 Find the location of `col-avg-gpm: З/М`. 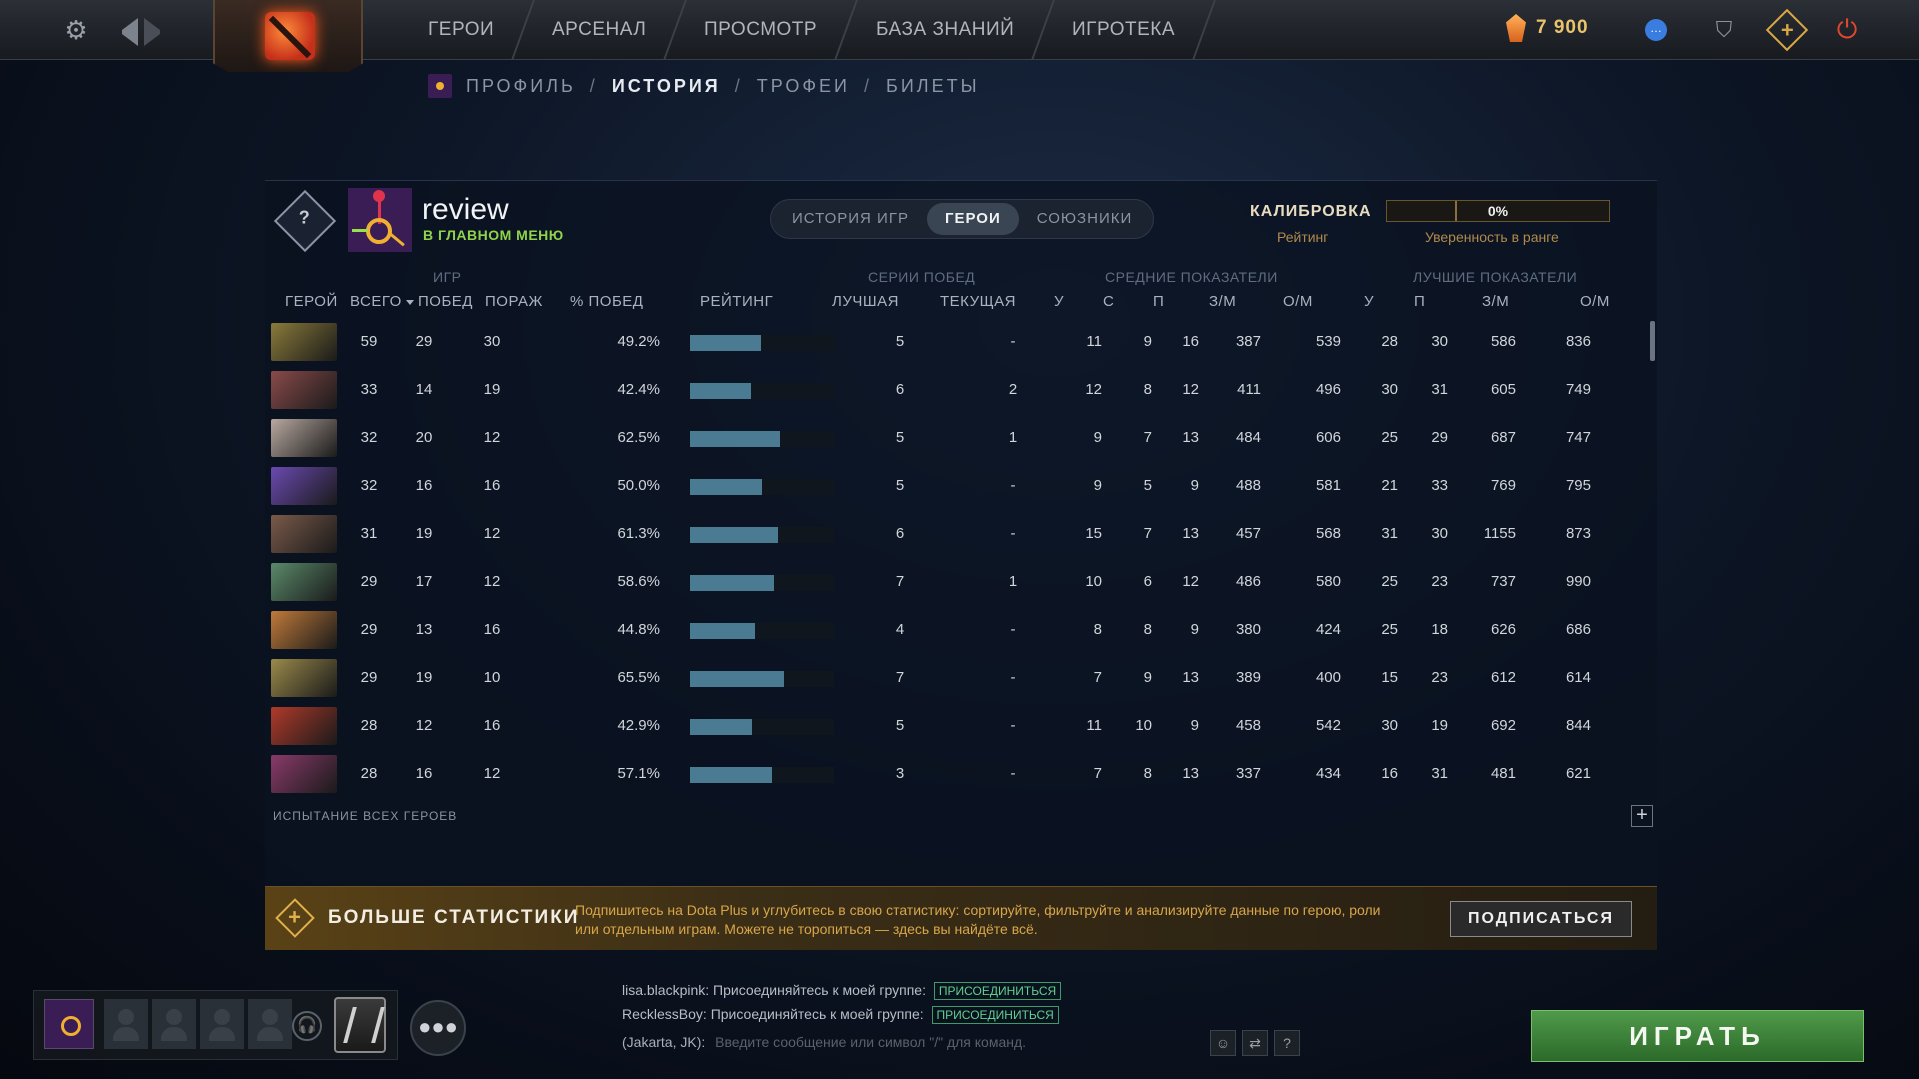

col-avg-gpm: З/М is located at coordinates (1222, 301).